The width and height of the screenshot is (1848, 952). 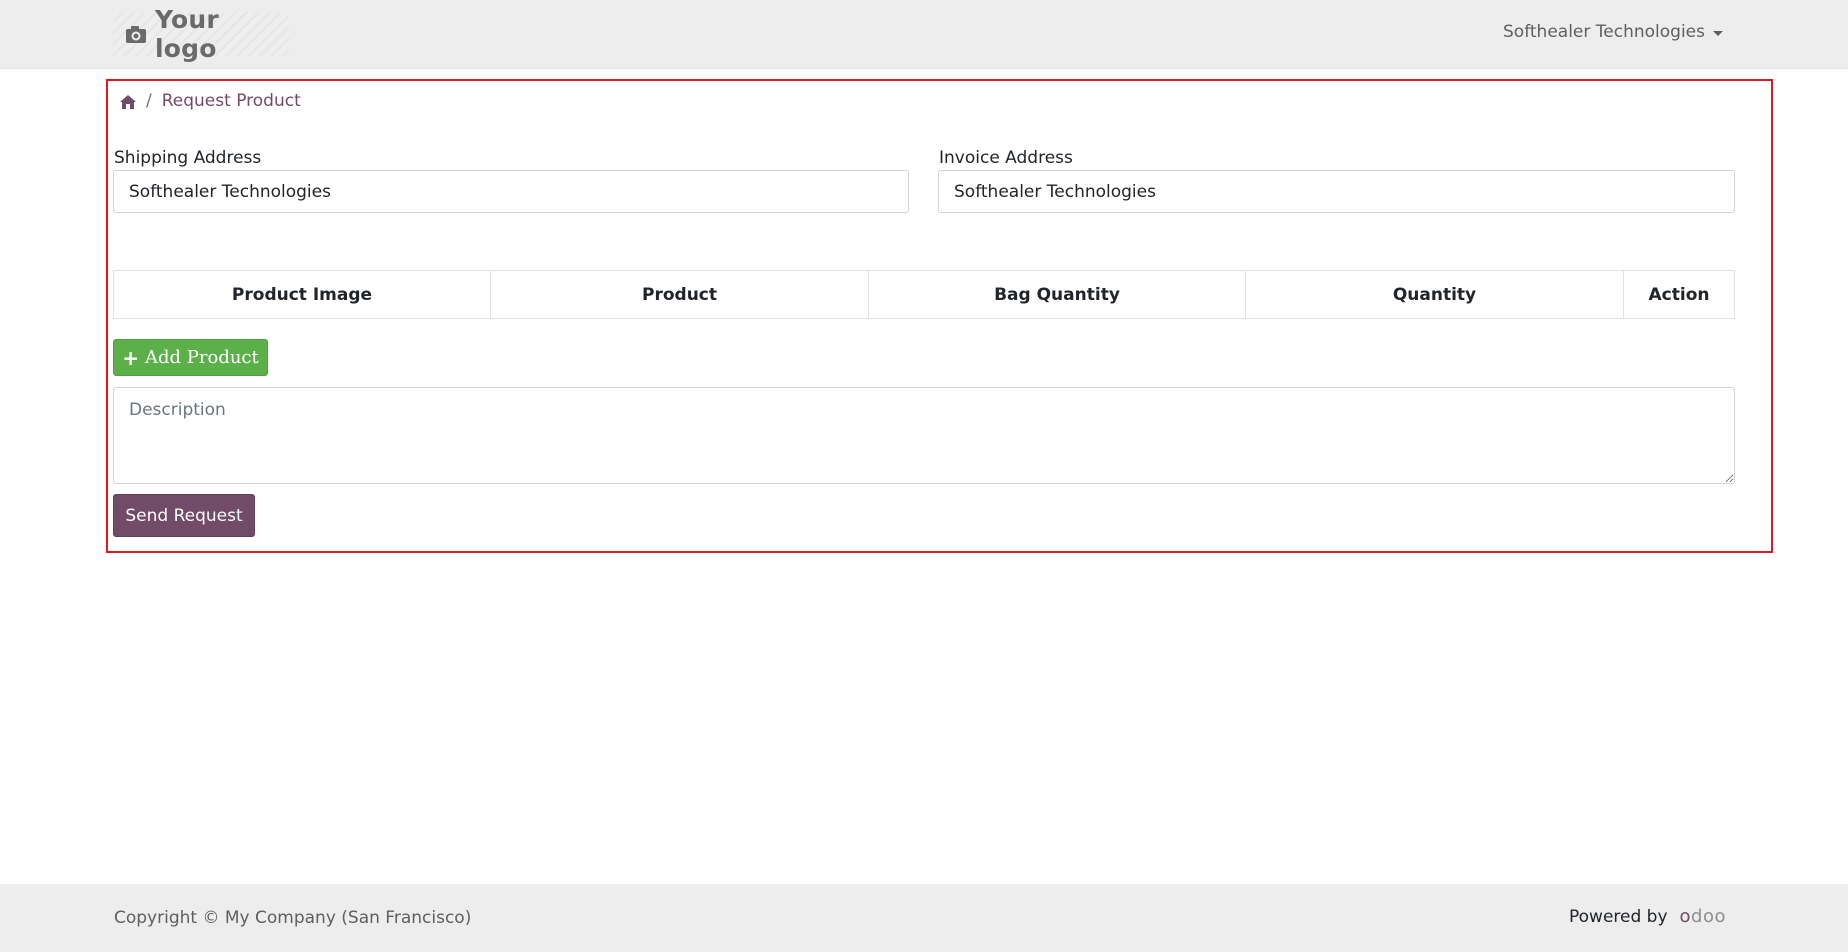 What do you see at coordinates (924, 34) in the screenshot?
I see `top-navbar: Your logo Softhealer Technologies` at bounding box center [924, 34].